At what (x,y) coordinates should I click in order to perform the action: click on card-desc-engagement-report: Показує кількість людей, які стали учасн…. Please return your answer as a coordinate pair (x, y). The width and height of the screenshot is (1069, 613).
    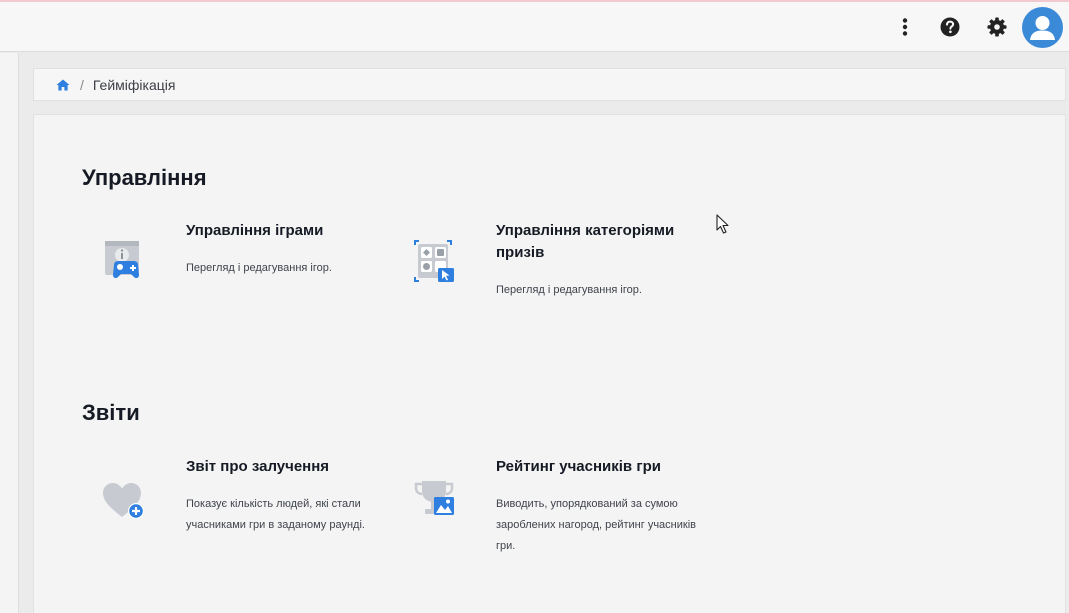
    Looking at the image, I should click on (275, 514).